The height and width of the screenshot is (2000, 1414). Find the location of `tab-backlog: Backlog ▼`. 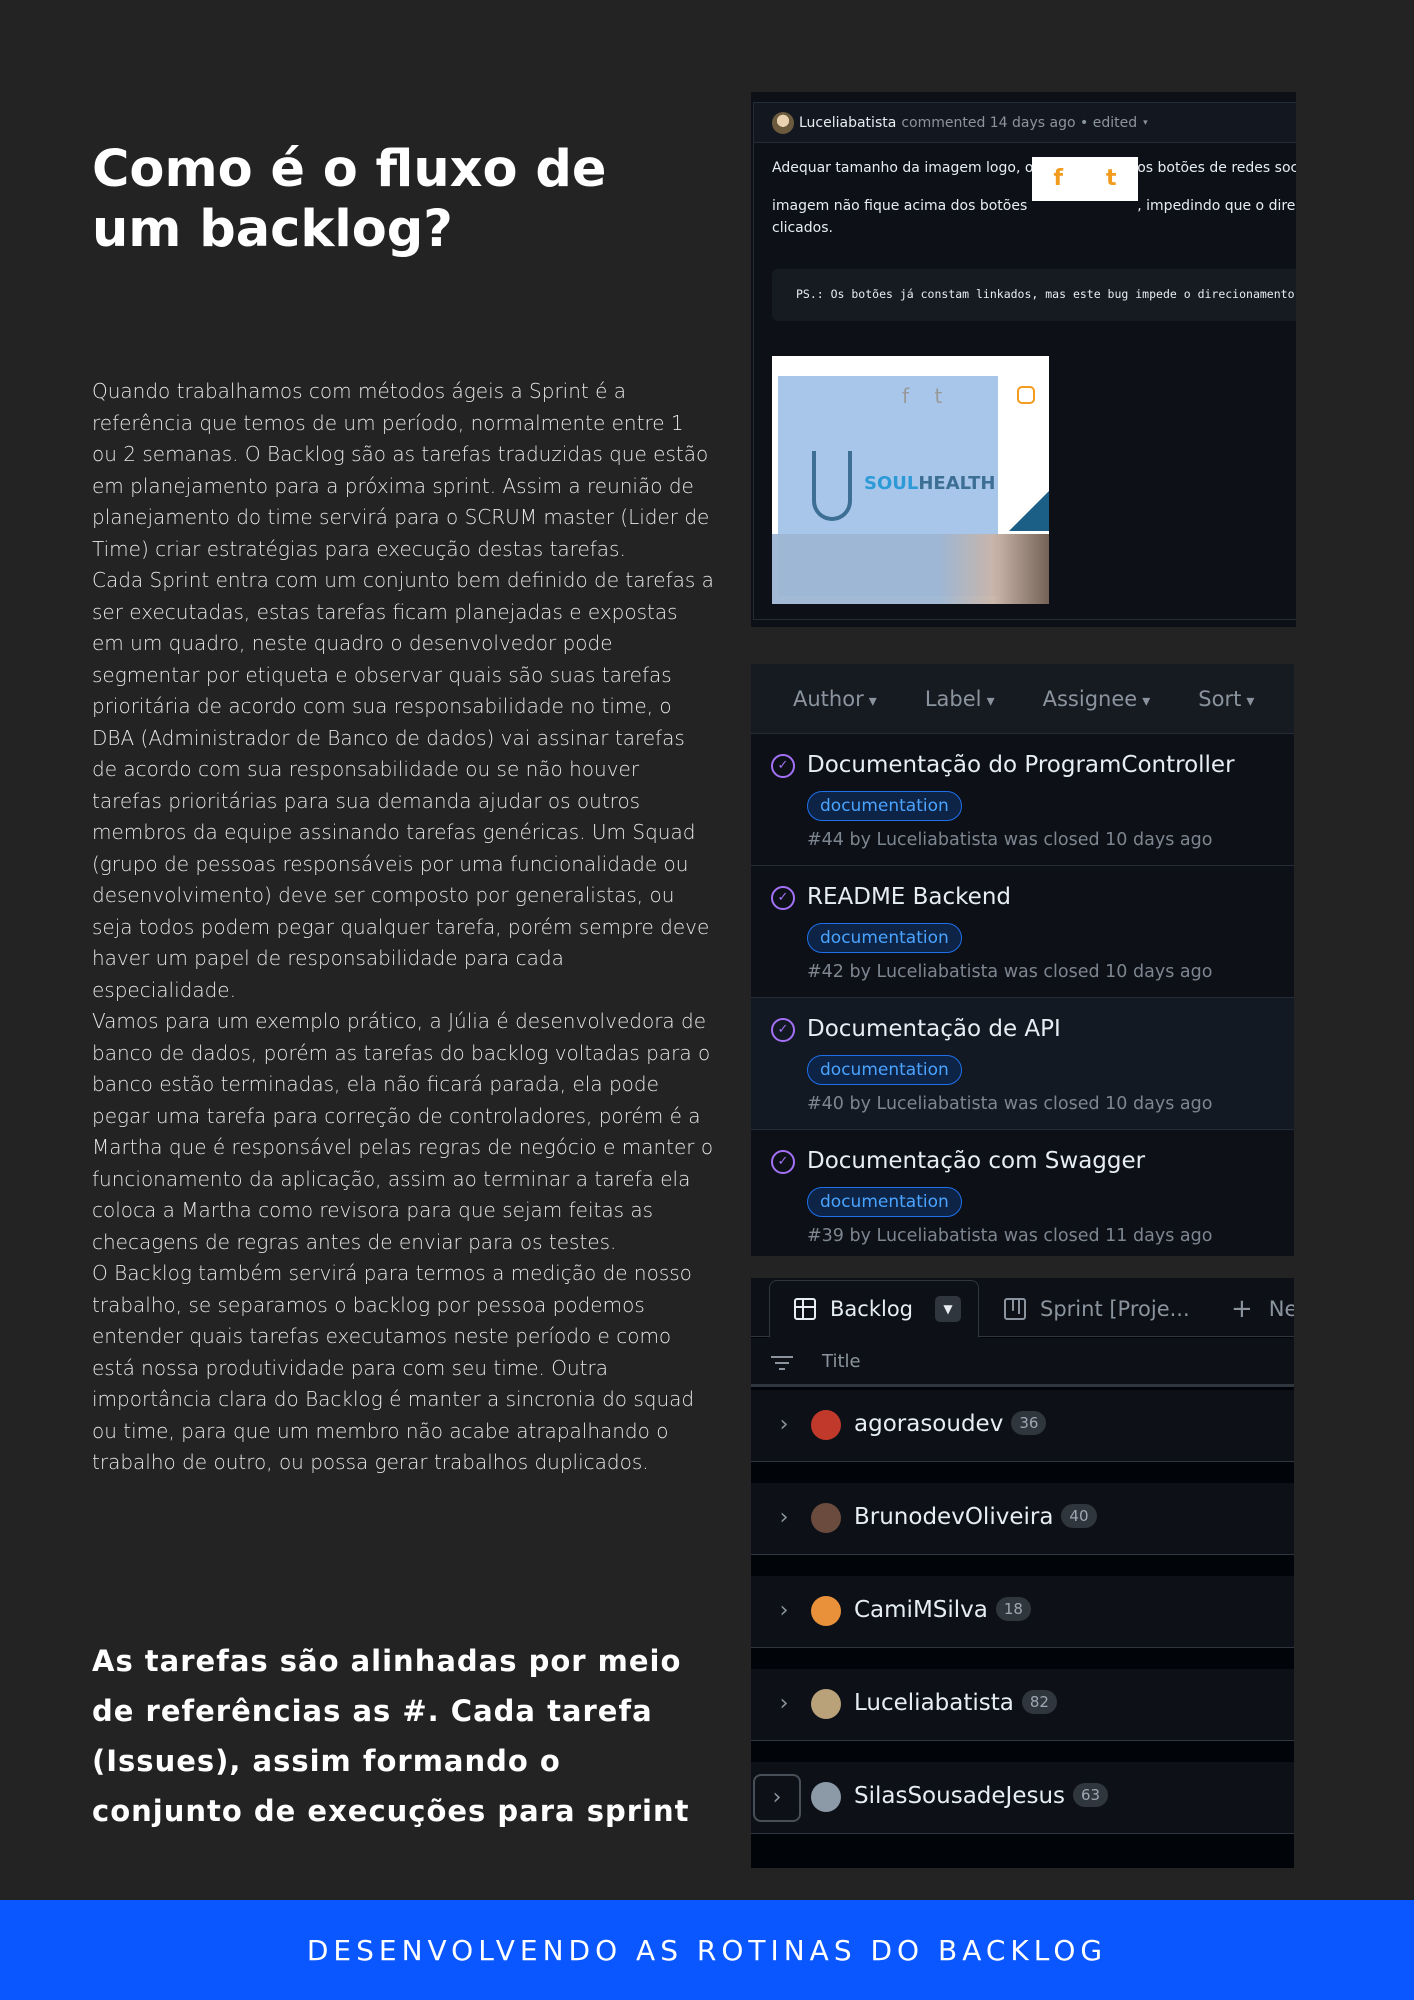

tab-backlog: Backlog ▼ is located at coordinates (874, 1309).